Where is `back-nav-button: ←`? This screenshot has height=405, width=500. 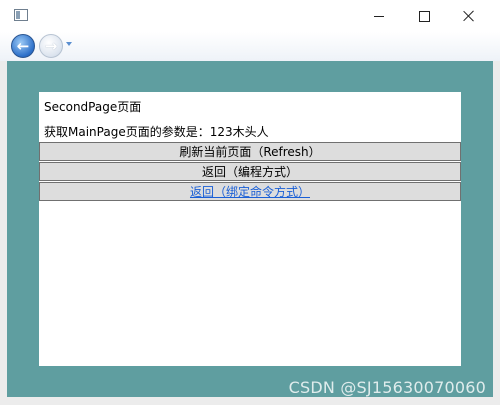
back-nav-button: ← is located at coordinates (23, 46).